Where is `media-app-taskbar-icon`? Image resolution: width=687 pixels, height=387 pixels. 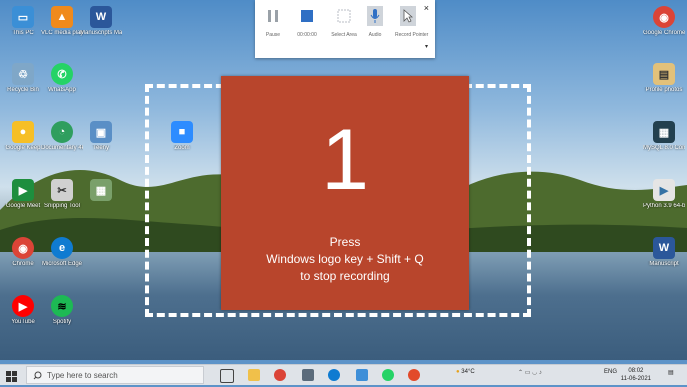 media-app-taskbar-icon is located at coordinates (414, 375).